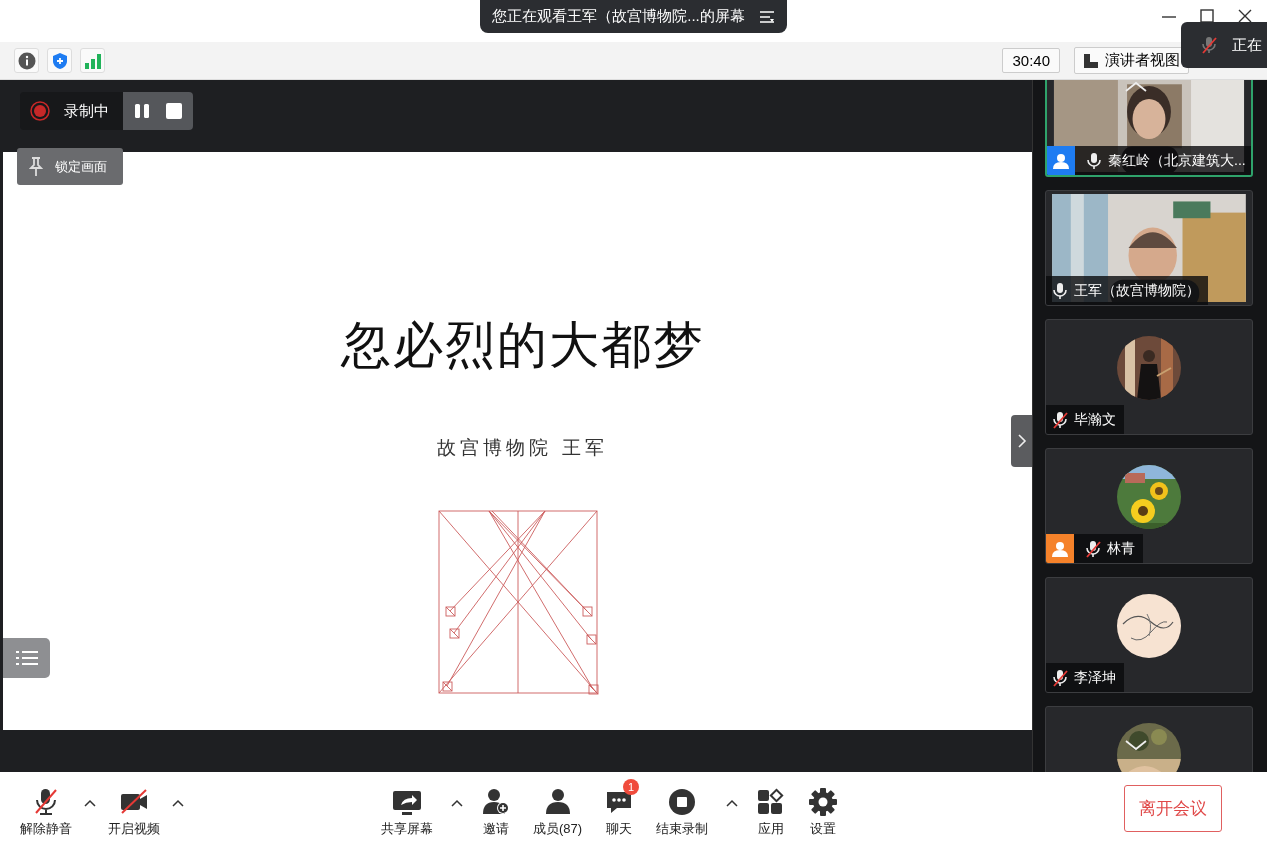 This screenshot has width=1267, height=845. Describe the element at coordinates (71, 111) in the screenshot. I see `recording-indicator: 录制中` at that location.